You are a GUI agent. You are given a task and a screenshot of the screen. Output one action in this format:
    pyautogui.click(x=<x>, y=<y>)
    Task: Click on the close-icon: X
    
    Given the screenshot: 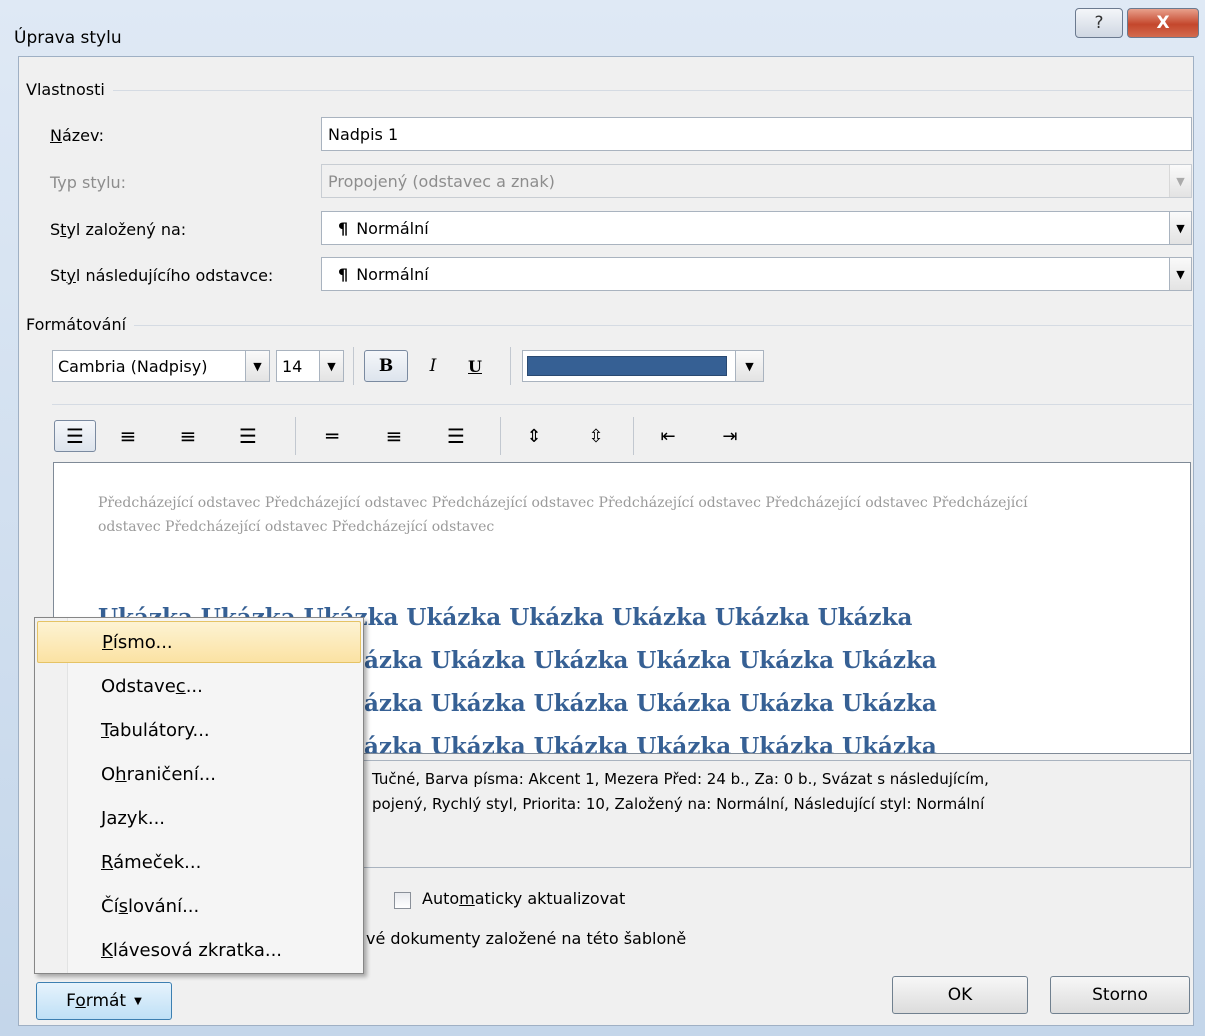 What is the action you would take?
    pyautogui.click(x=1163, y=23)
    